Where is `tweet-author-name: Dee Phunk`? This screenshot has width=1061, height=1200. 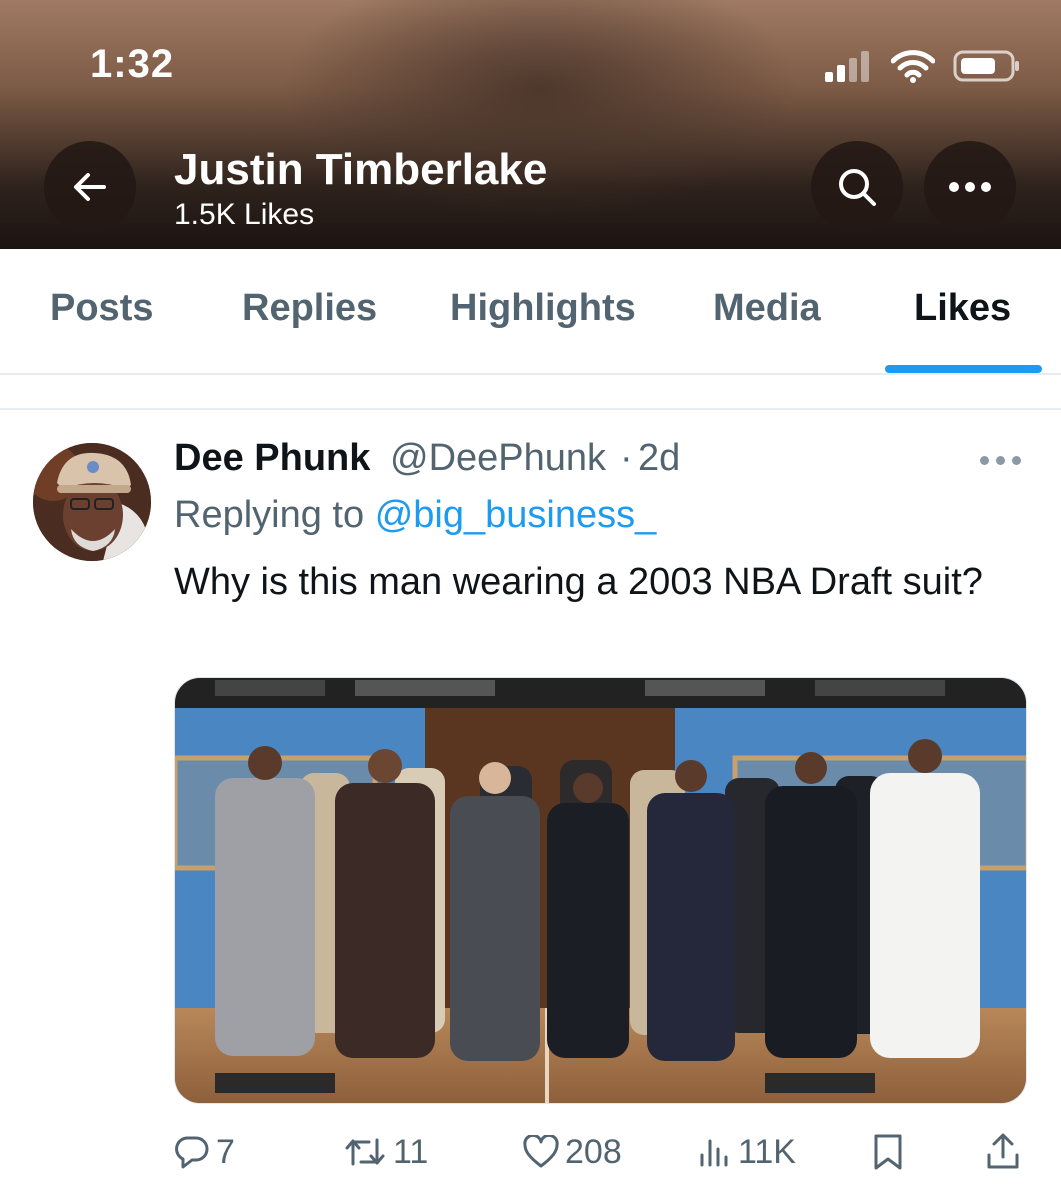
tweet-author-name: Dee Phunk is located at coordinates (272, 458).